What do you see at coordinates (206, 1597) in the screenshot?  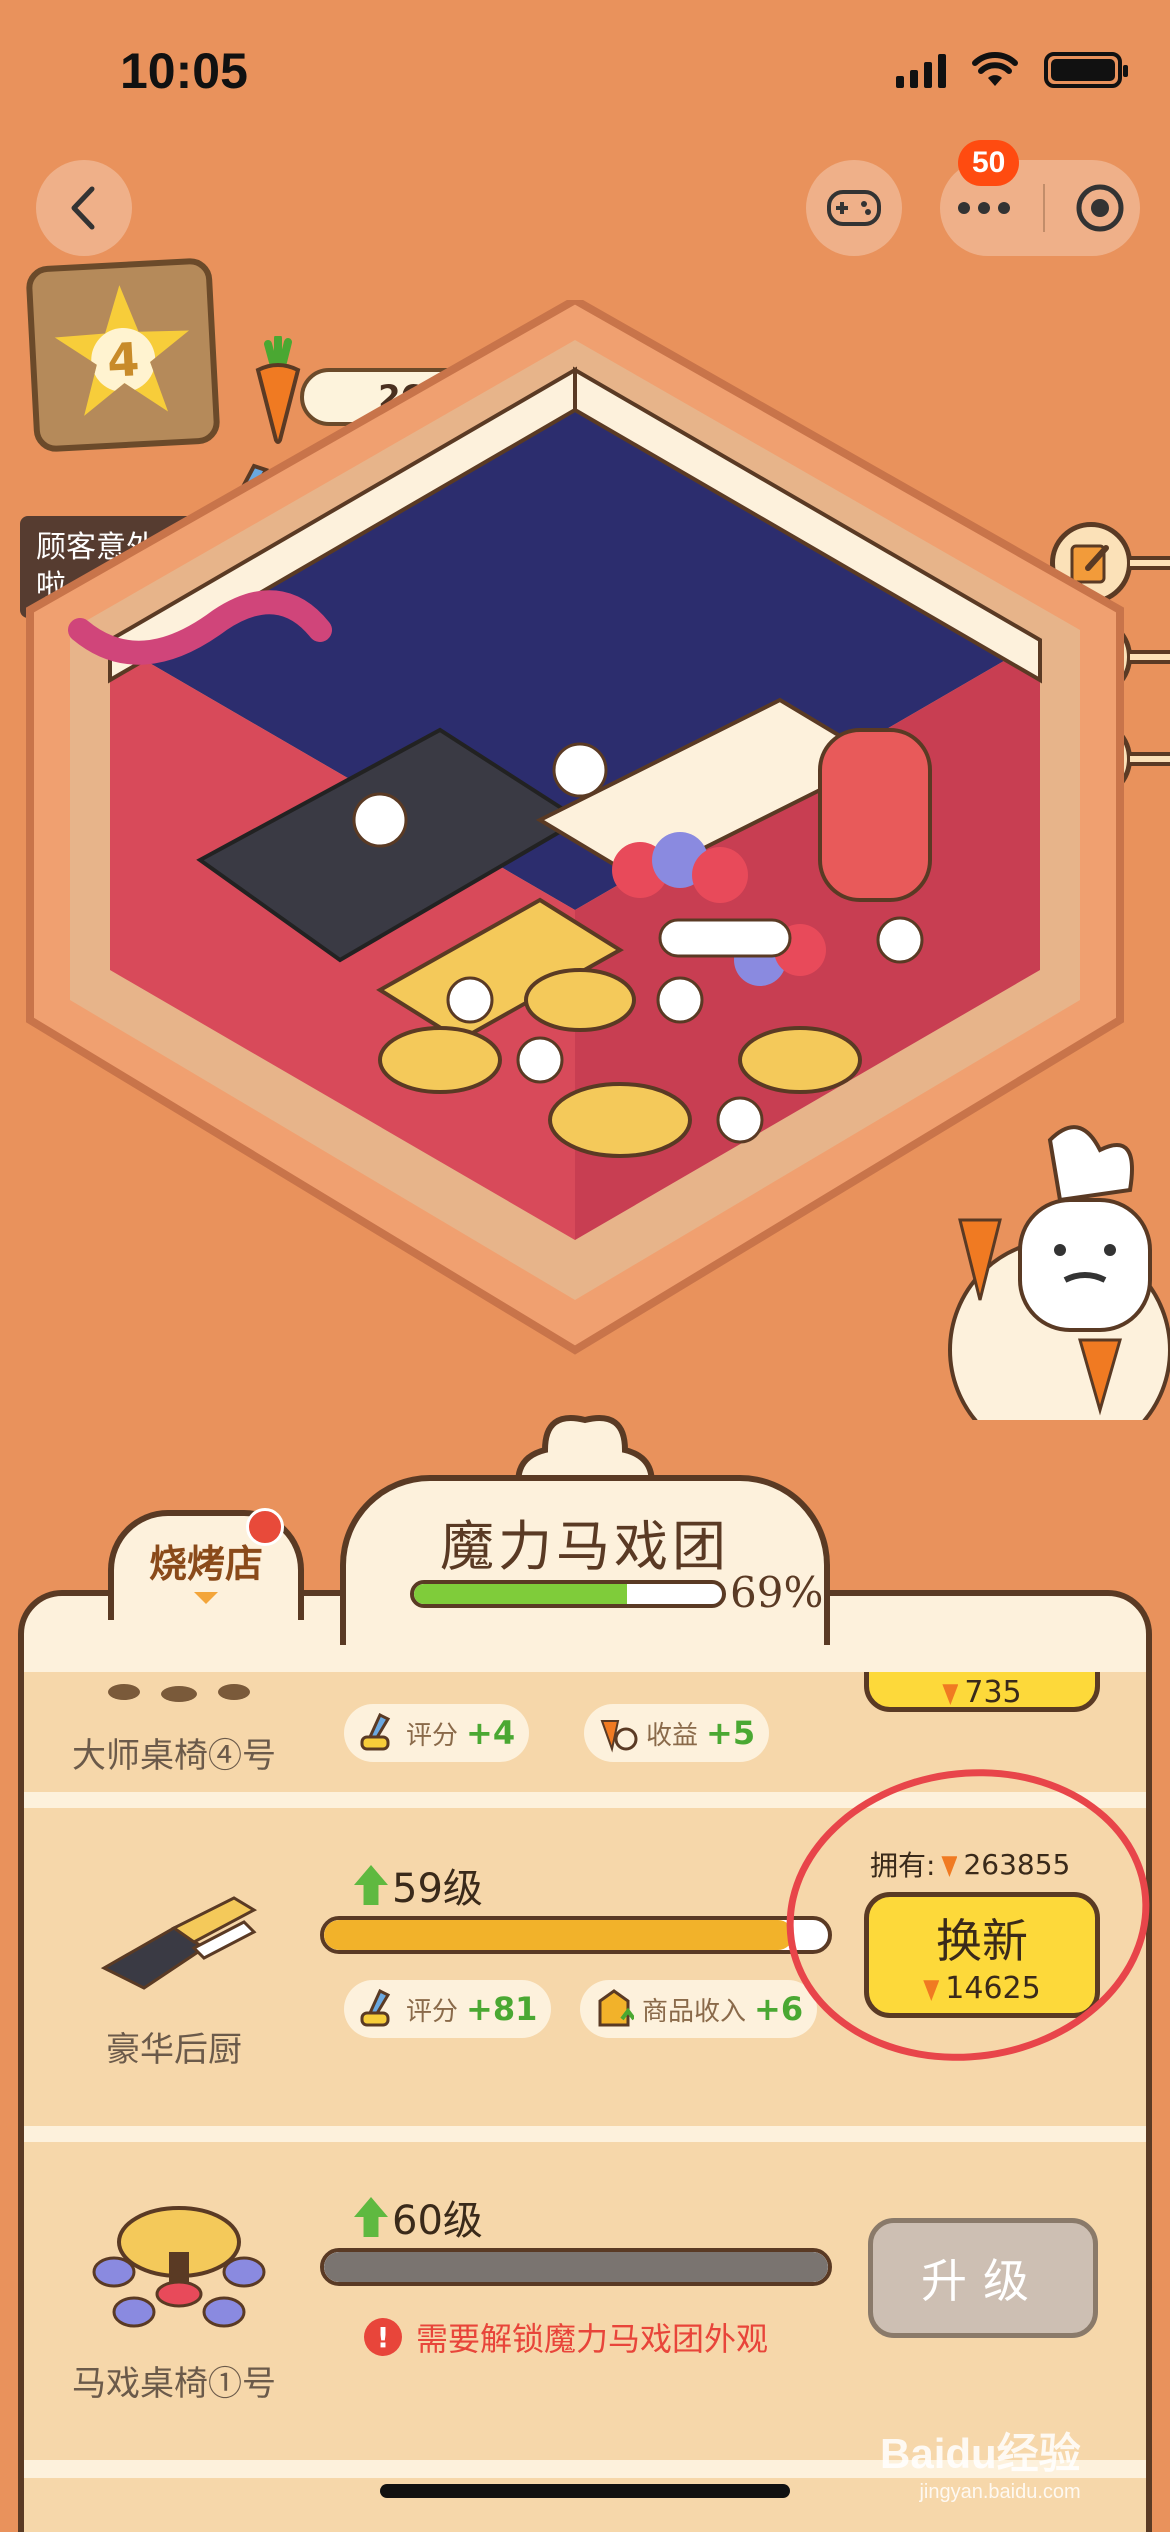 I see `chevron-down-icon` at bounding box center [206, 1597].